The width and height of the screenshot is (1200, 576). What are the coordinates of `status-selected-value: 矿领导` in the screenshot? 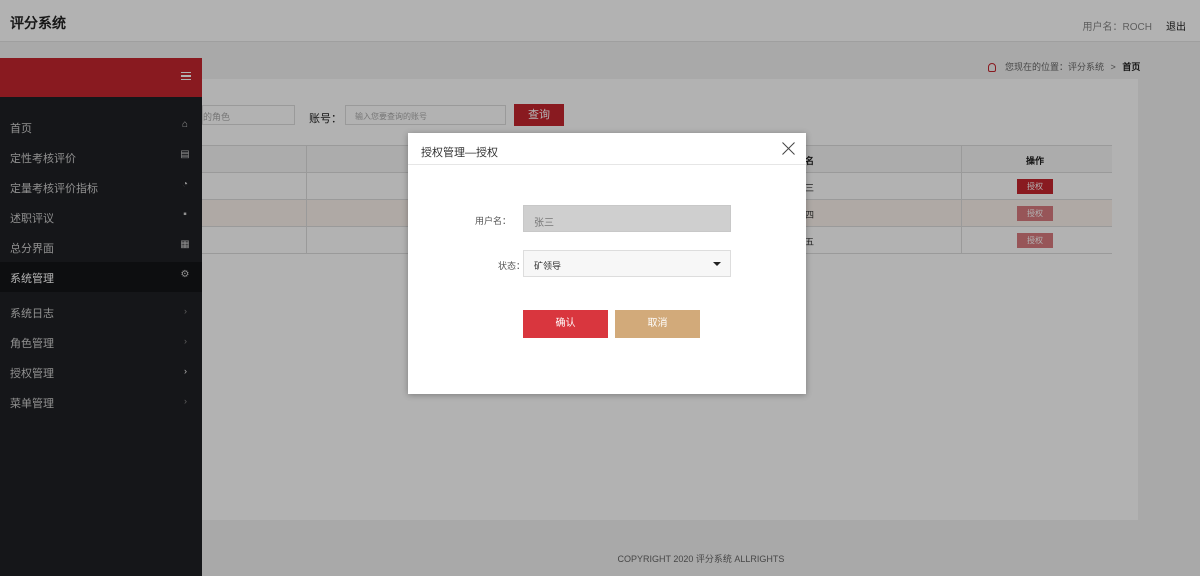 It's located at (548, 266).